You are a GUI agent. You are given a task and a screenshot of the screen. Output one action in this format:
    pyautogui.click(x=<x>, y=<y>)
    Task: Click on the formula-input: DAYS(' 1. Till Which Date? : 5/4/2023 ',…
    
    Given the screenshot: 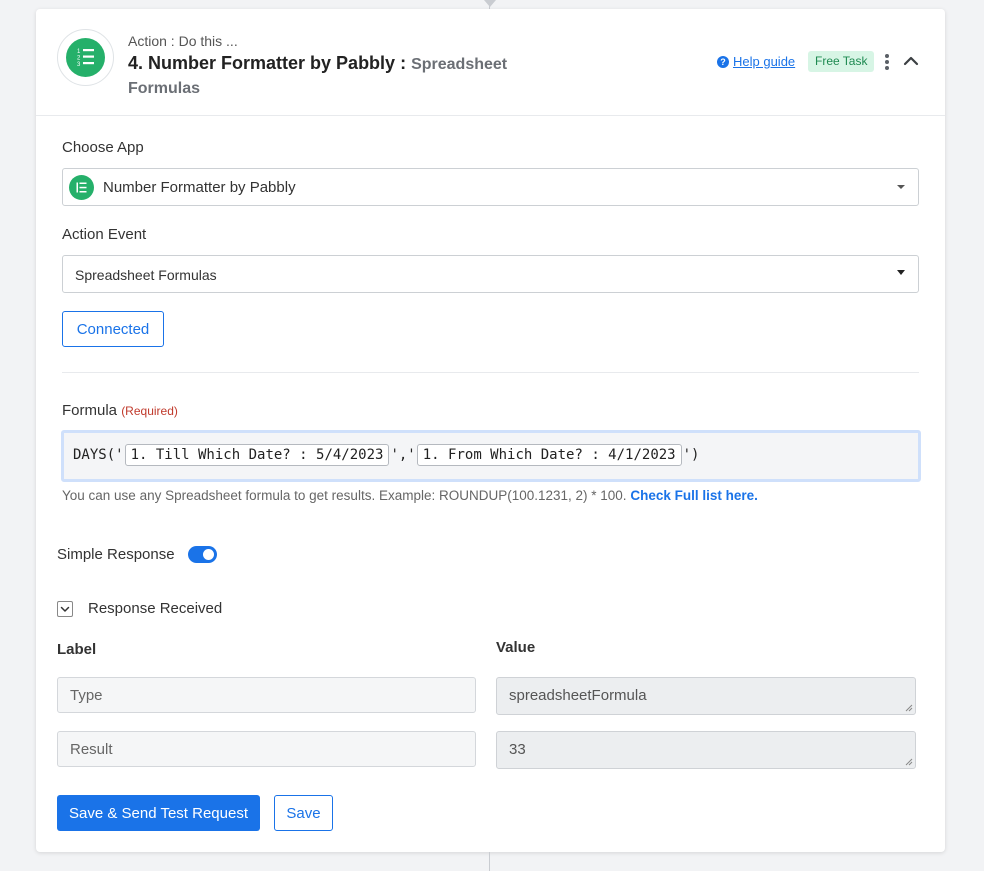 What is the action you would take?
    pyautogui.click(x=491, y=456)
    